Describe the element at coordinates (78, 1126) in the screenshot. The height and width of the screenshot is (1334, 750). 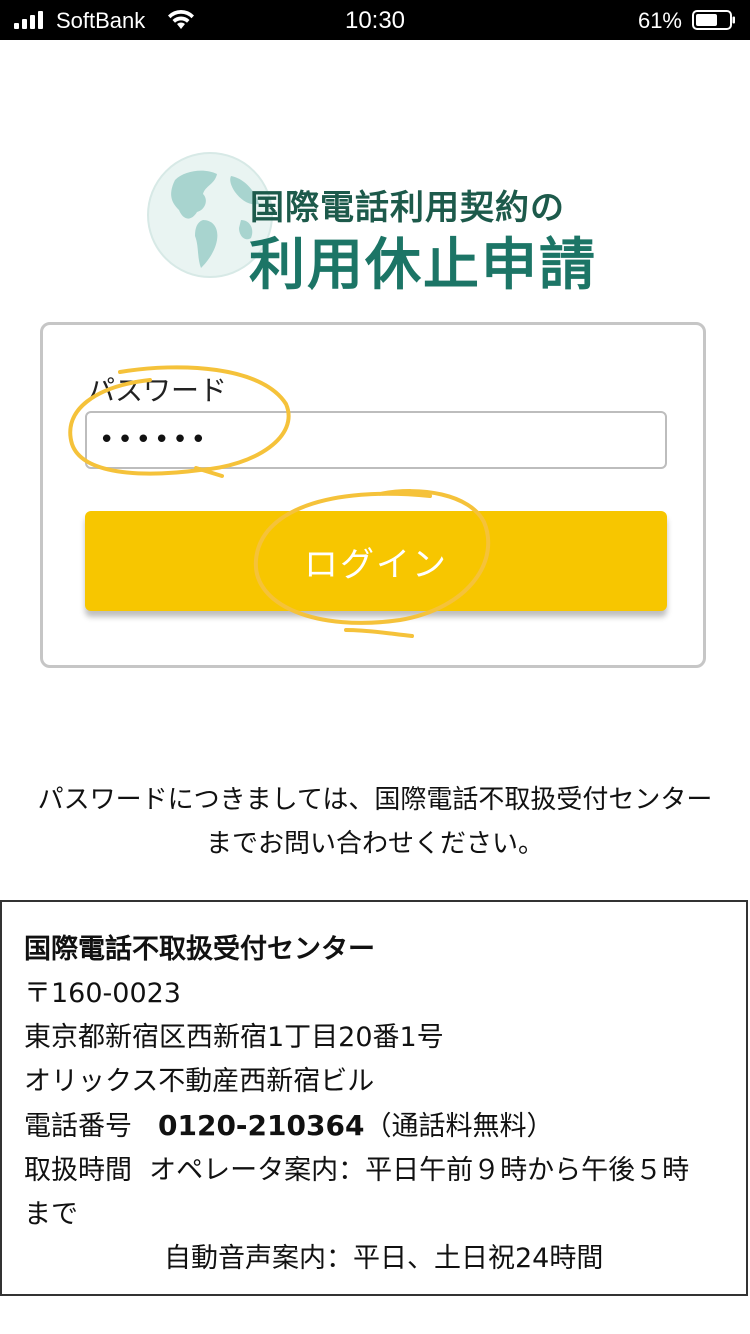
I see `phone-label: 電話番号` at that location.